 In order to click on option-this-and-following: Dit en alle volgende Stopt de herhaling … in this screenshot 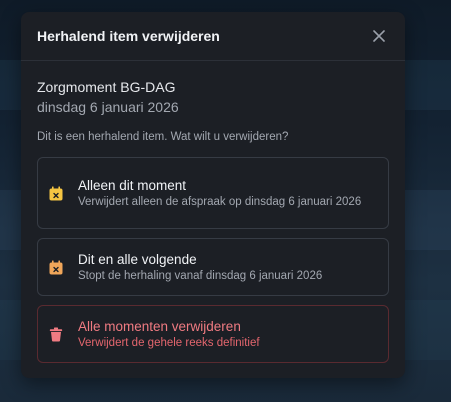, I will do `click(213, 267)`.